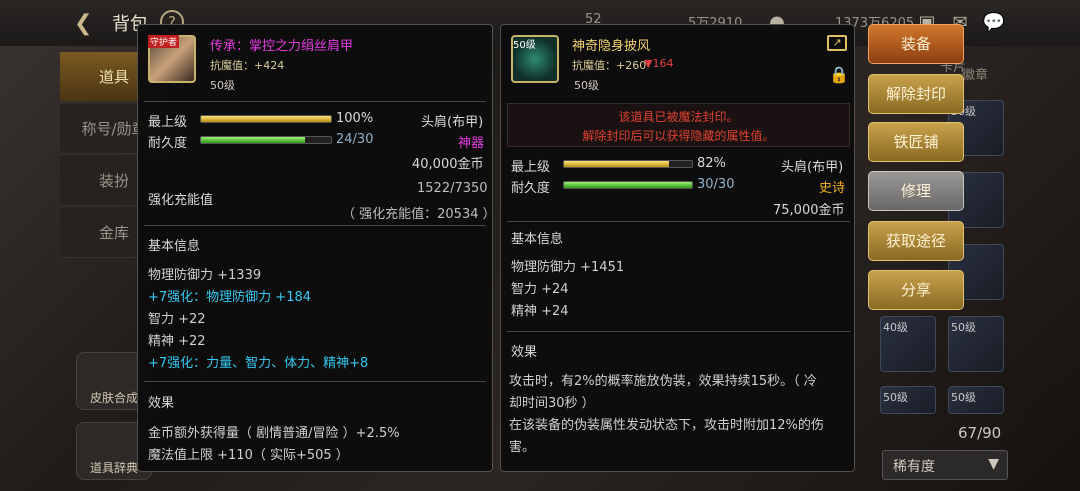  What do you see at coordinates (164, 41) in the screenshot?
I see `guardian-badge: 守护者` at bounding box center [164, 41].